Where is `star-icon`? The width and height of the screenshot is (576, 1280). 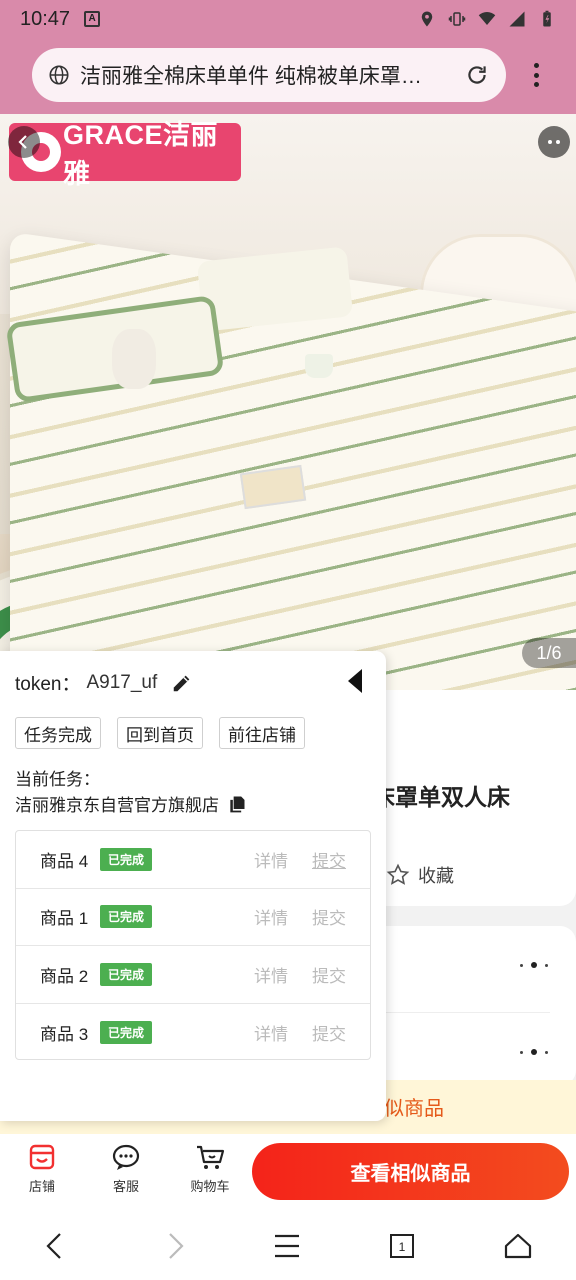
star-icon is located at coordinates (398, 874).